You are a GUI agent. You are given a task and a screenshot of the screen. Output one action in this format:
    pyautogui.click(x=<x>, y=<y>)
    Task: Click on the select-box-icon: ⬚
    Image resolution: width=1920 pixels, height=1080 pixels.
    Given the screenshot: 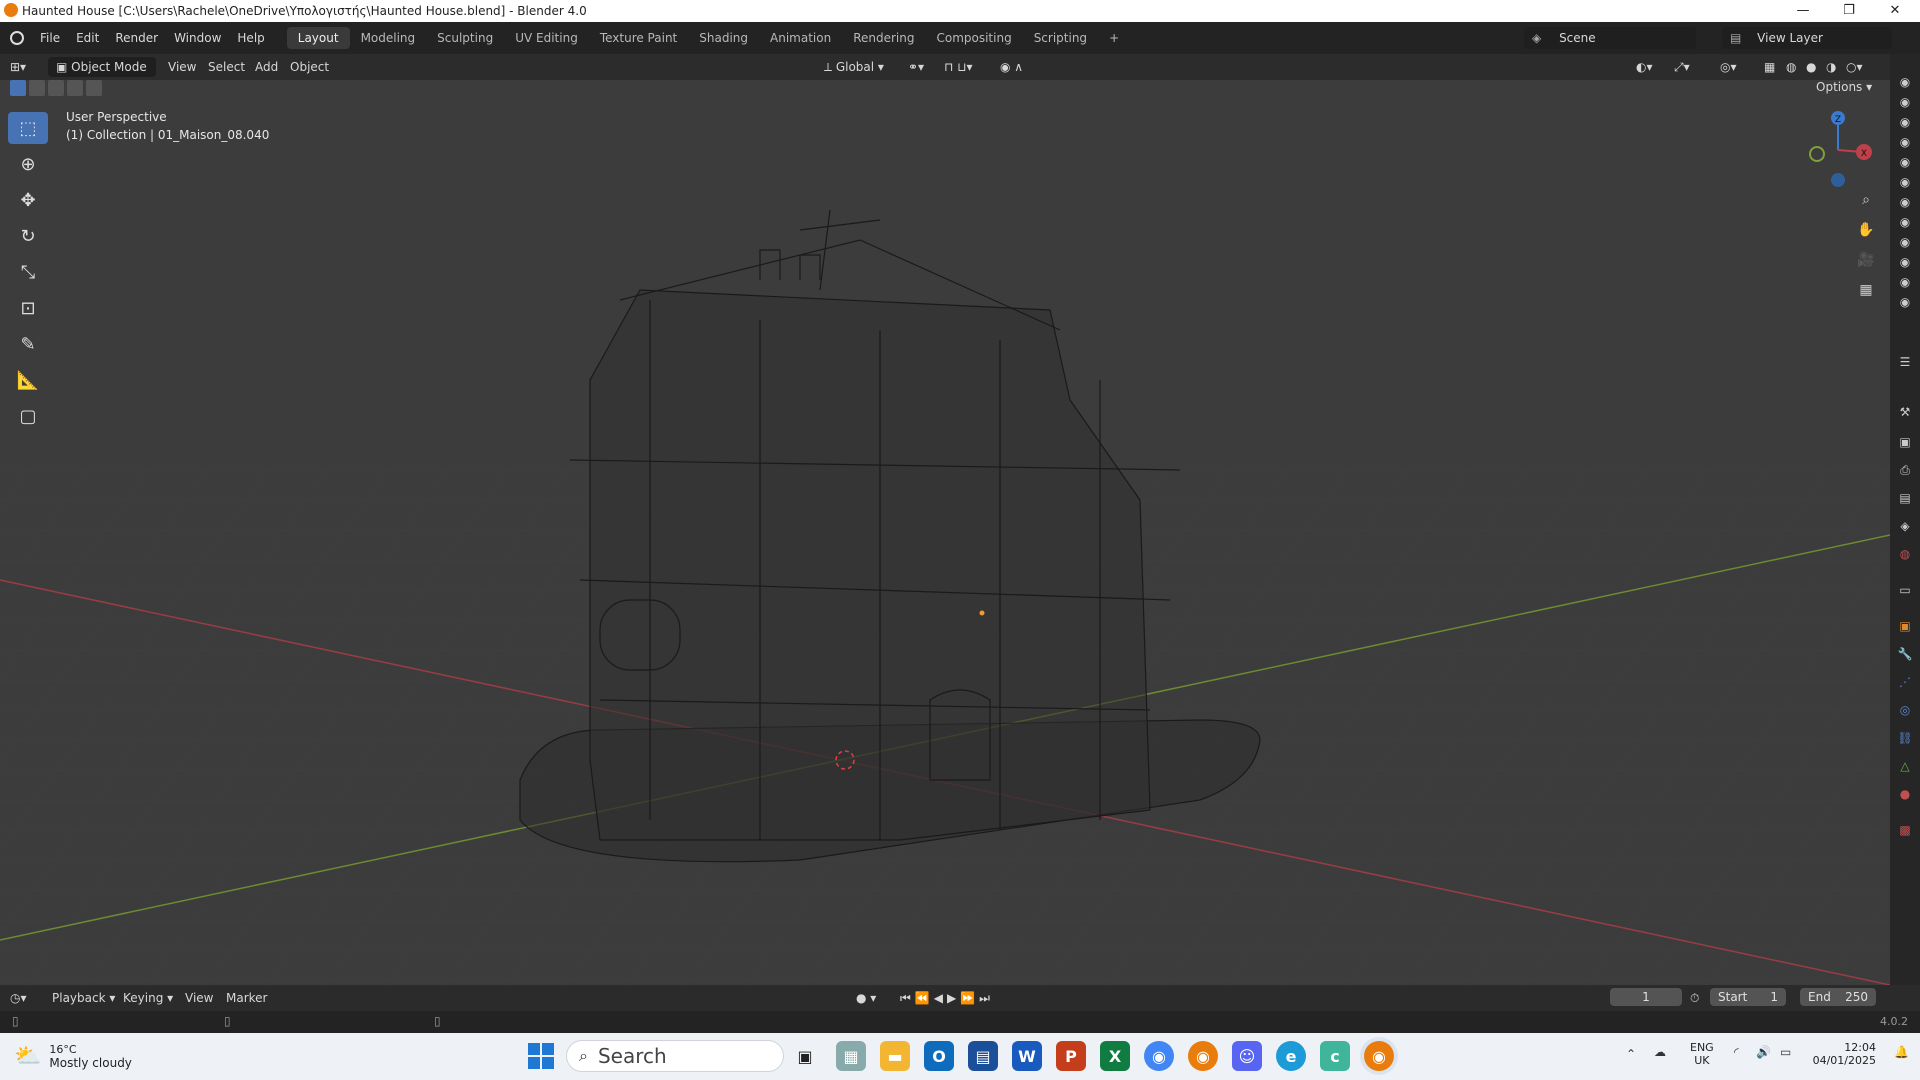 What is the action you would take?
    pyautogui.click(x=28, y=128)
    